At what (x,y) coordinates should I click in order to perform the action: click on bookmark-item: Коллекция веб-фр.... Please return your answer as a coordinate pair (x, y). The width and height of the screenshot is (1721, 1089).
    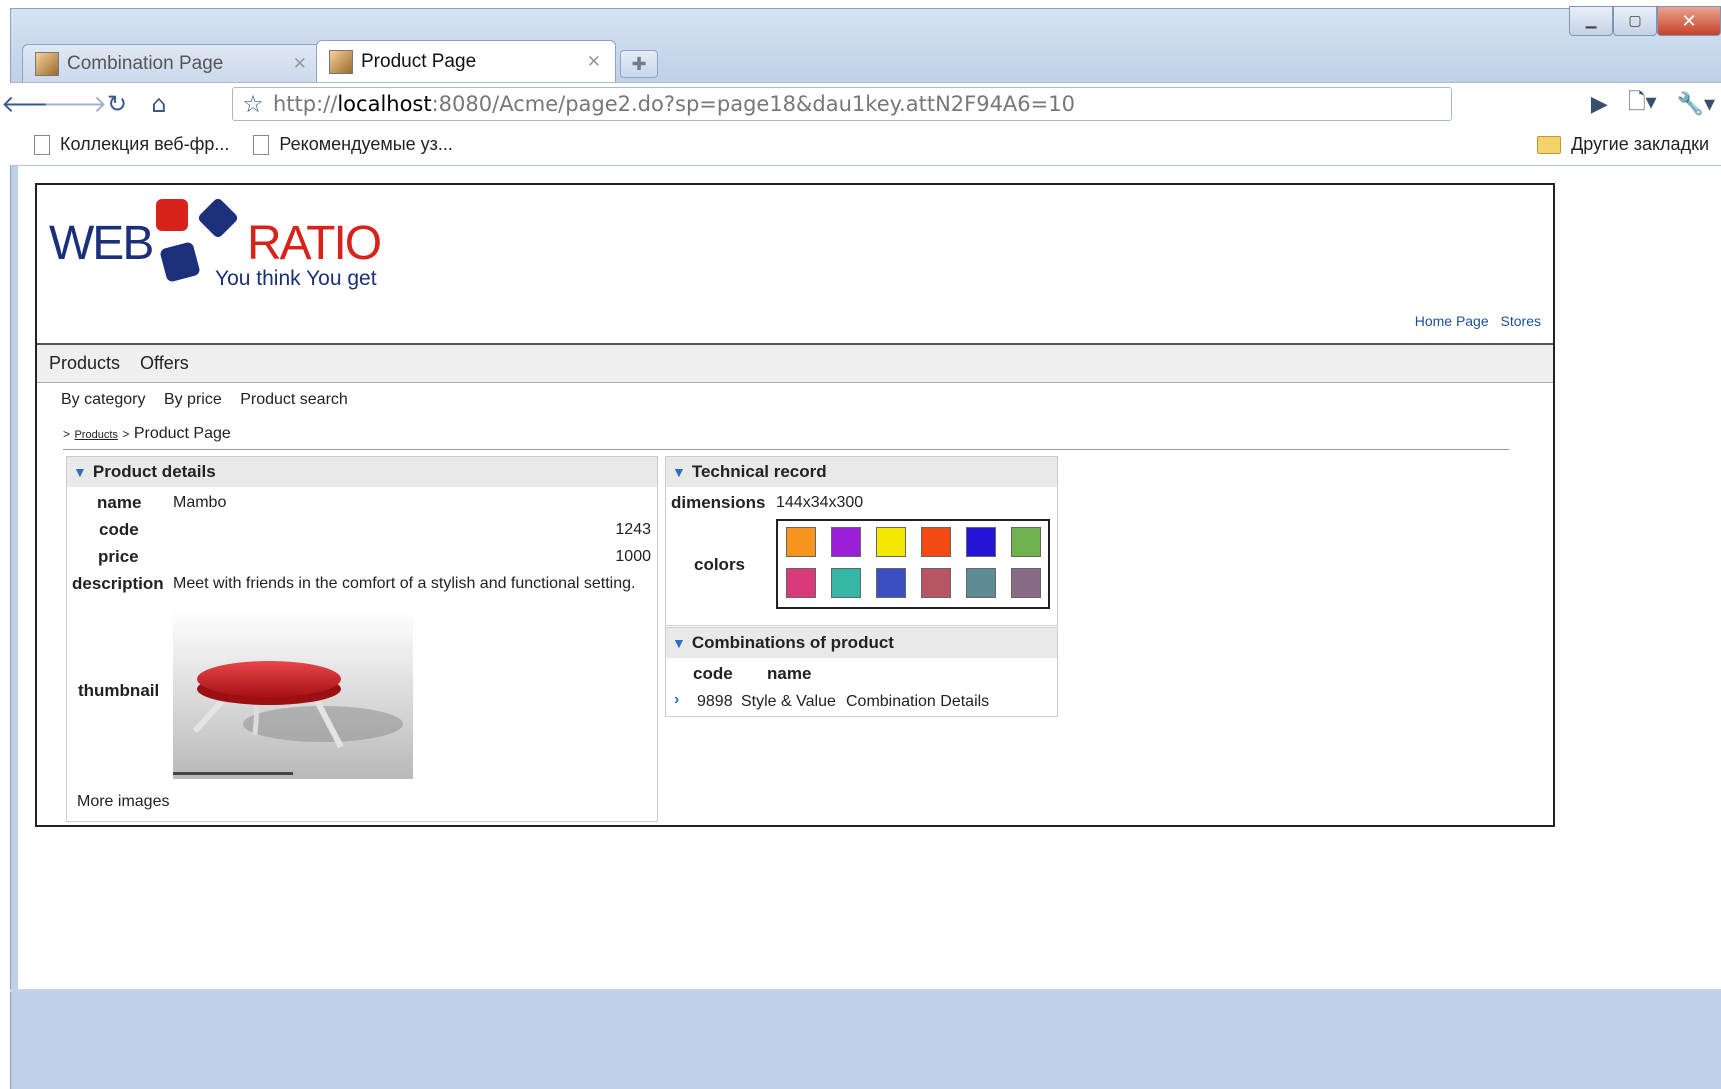
    Looking at the image, I should click on (131, 144).